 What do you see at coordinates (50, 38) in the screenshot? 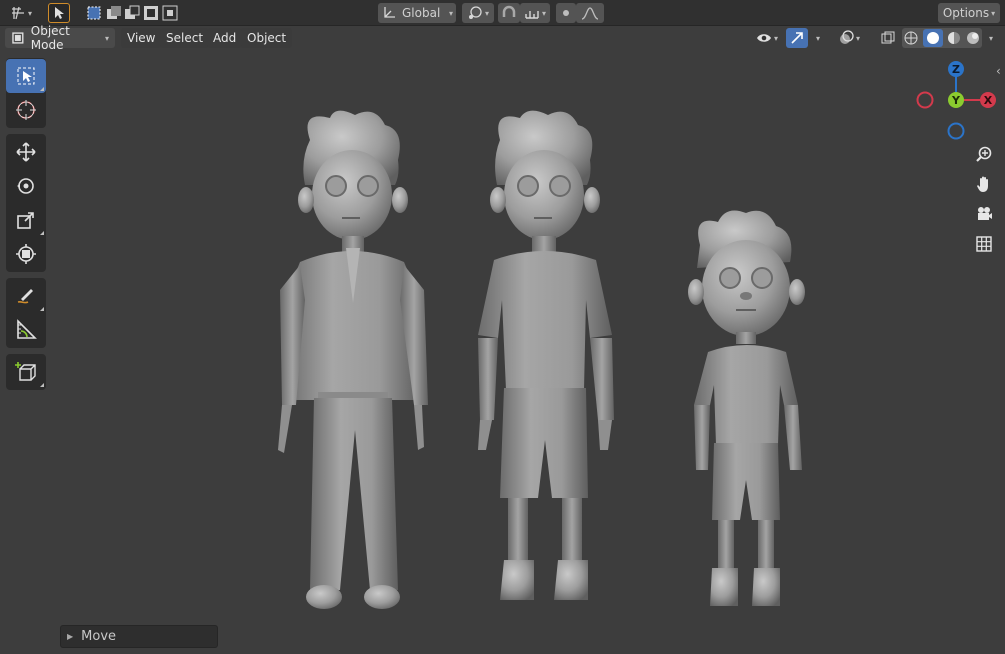
I see `mode-label: Object Mode` at bounding box center [50, 38].